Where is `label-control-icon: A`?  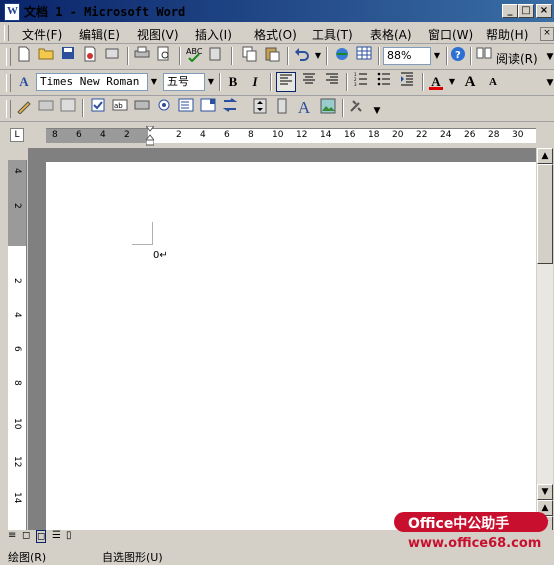
label-control-icon: A is located at coordinates (304, 108).